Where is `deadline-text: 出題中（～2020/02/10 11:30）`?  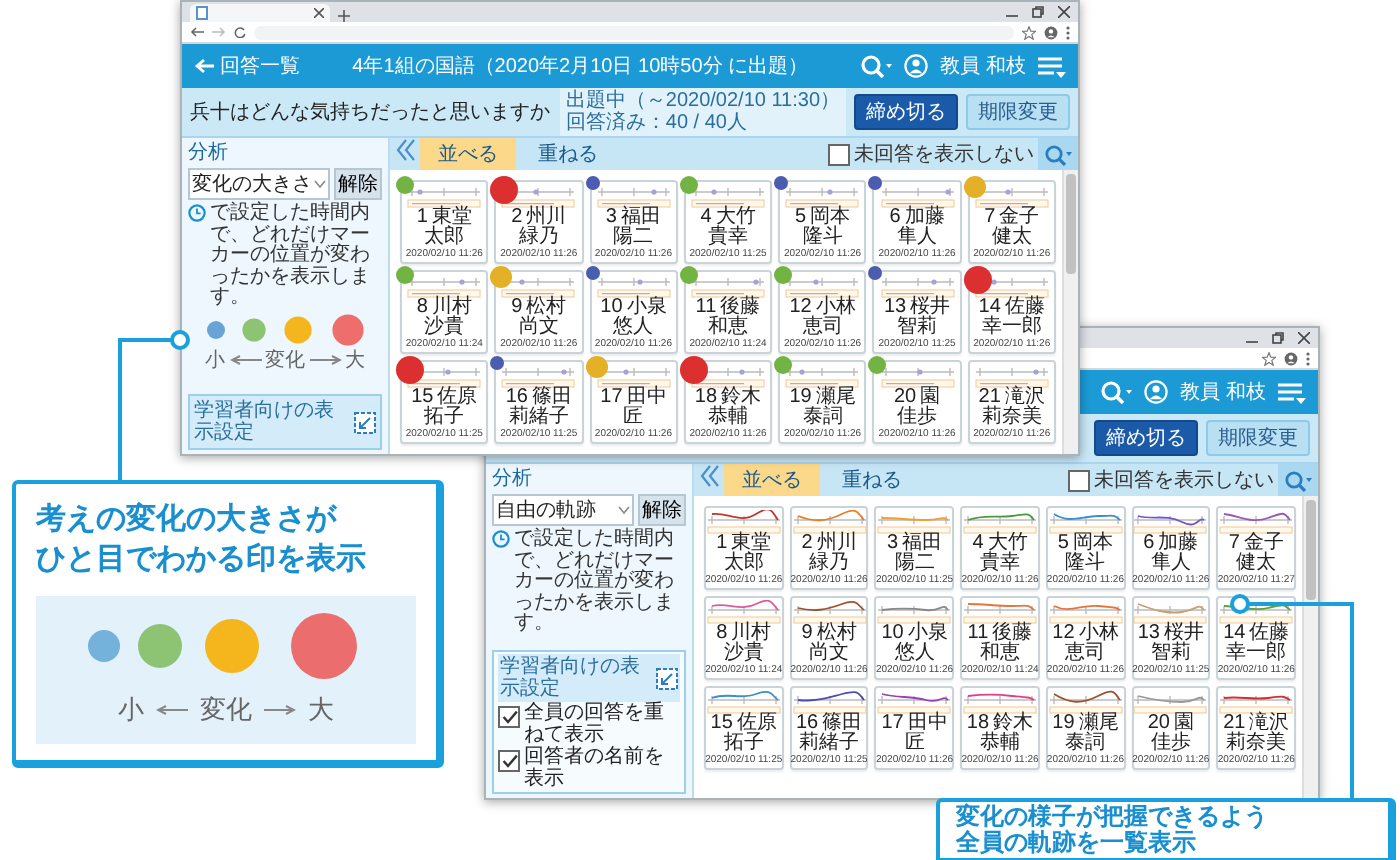
deadline-text: 出題中（～2020/02/10 11:30） is located at coordinates (702, 101).